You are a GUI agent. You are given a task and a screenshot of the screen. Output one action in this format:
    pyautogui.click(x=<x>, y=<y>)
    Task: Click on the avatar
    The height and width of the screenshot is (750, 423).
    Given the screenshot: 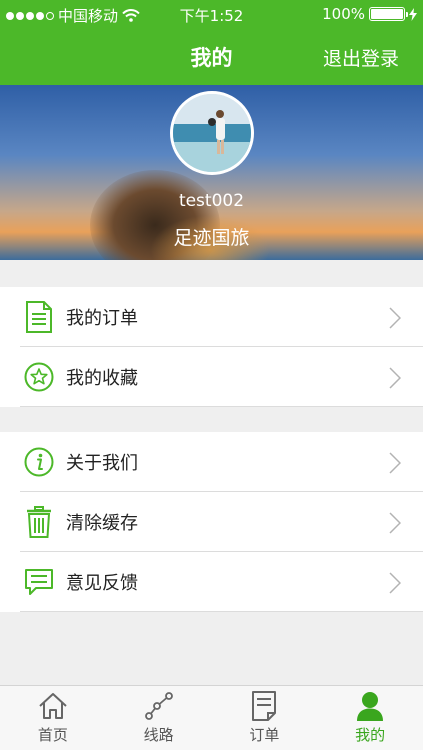 What is the action you would take?
    pyautogui.click(x=212, y=133)
    